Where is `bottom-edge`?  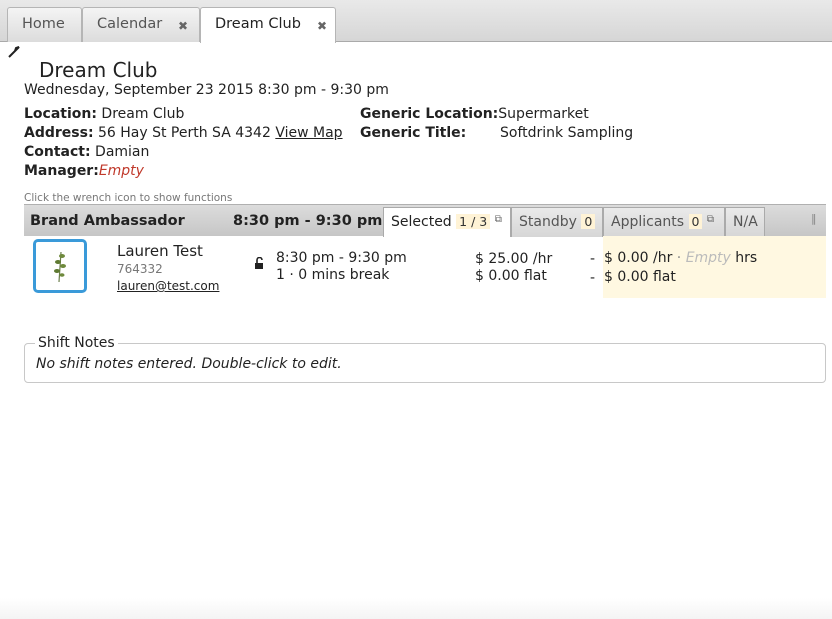 bottom-edge is located at coordinates (416, 608).